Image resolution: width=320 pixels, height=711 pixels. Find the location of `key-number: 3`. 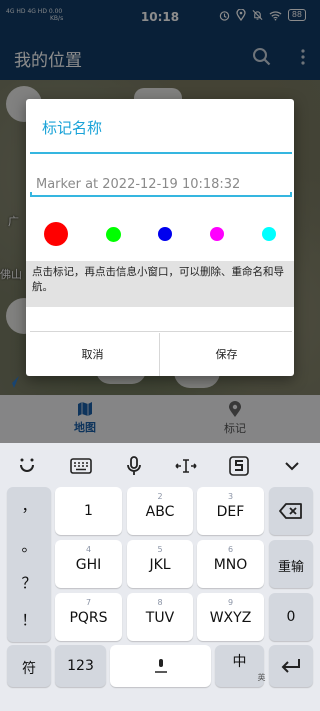

key-number: 3 is located at coordinates (230, 496).